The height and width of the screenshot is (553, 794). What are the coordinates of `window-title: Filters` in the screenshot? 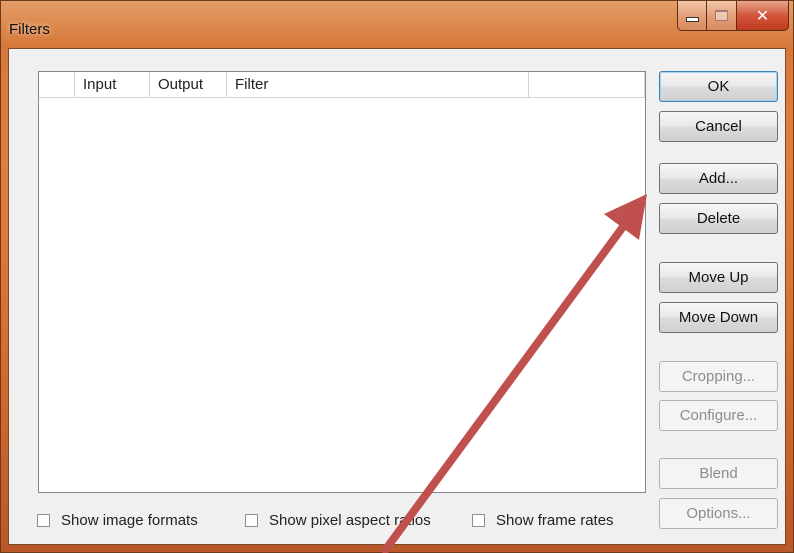 It's located at (29, 29).